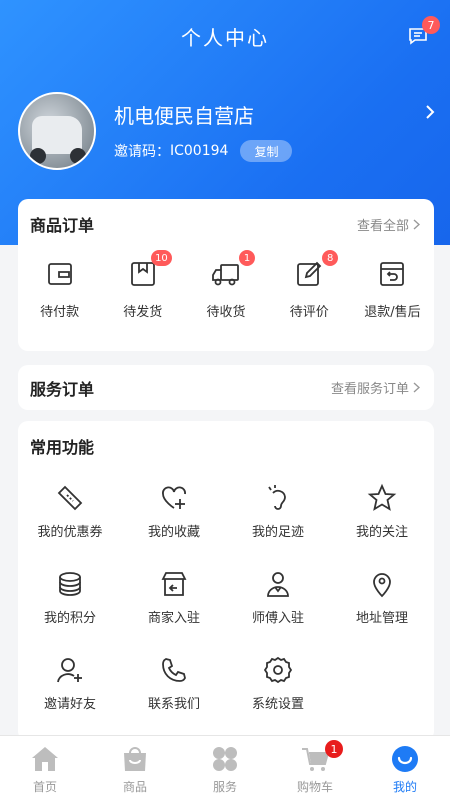 Image resolution: width=450 pixels, height=800 pixels. What do you see at coordinates (62, 447) in the screenshot?
I see `functions-title: 常用功能` at bounding box center [62, 447].